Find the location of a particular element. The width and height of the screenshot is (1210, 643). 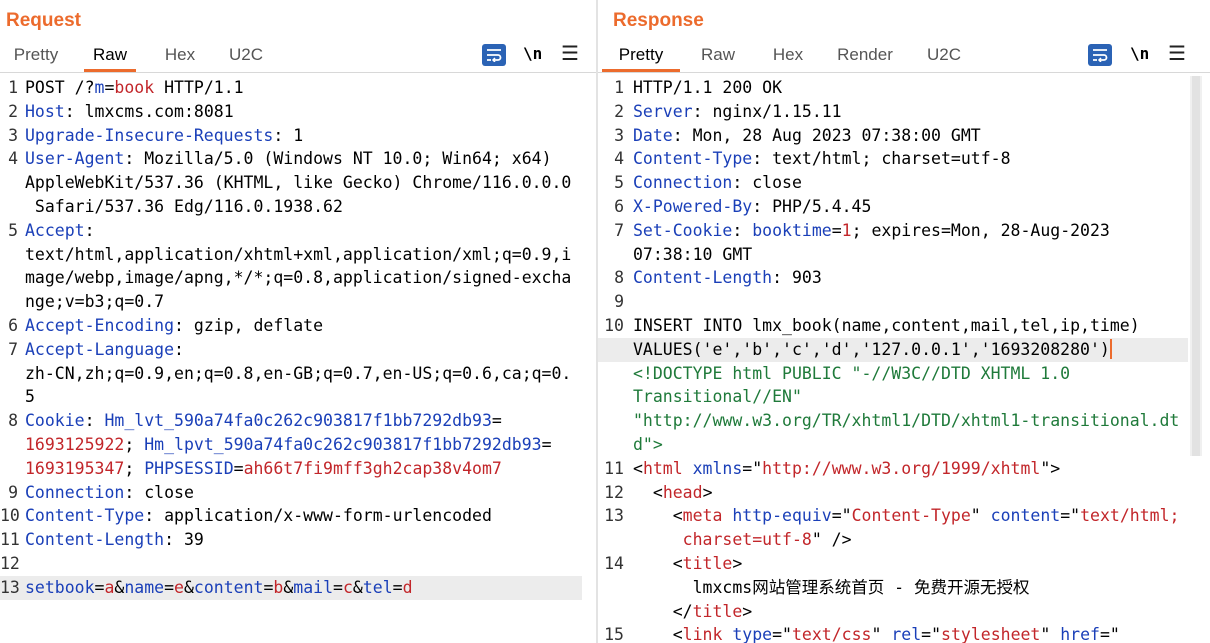

token: X-Powered-By is located at coordinates (693, 206).